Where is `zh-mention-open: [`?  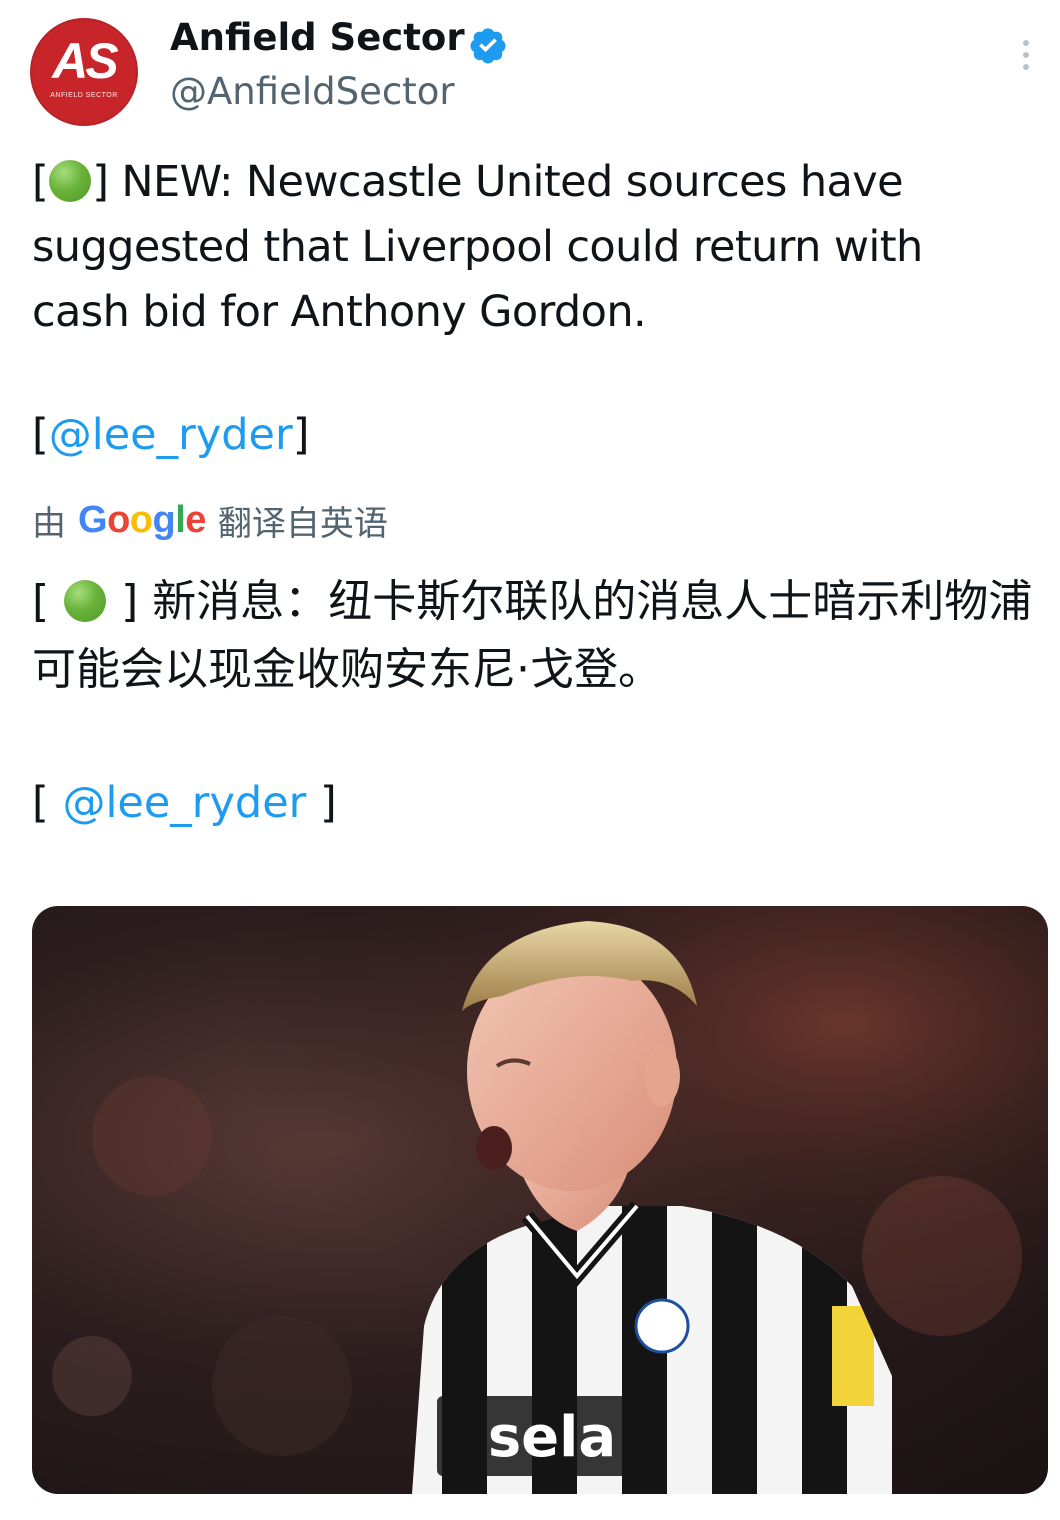 zh-mention-open: [ is located at coordinates (47, 803).